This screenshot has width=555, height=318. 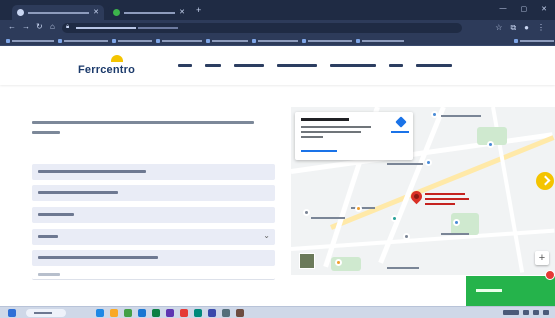 What do you see at coordinates (325, 119) in the screenshot?
I see `place-name` at bounding box center [325, 119].